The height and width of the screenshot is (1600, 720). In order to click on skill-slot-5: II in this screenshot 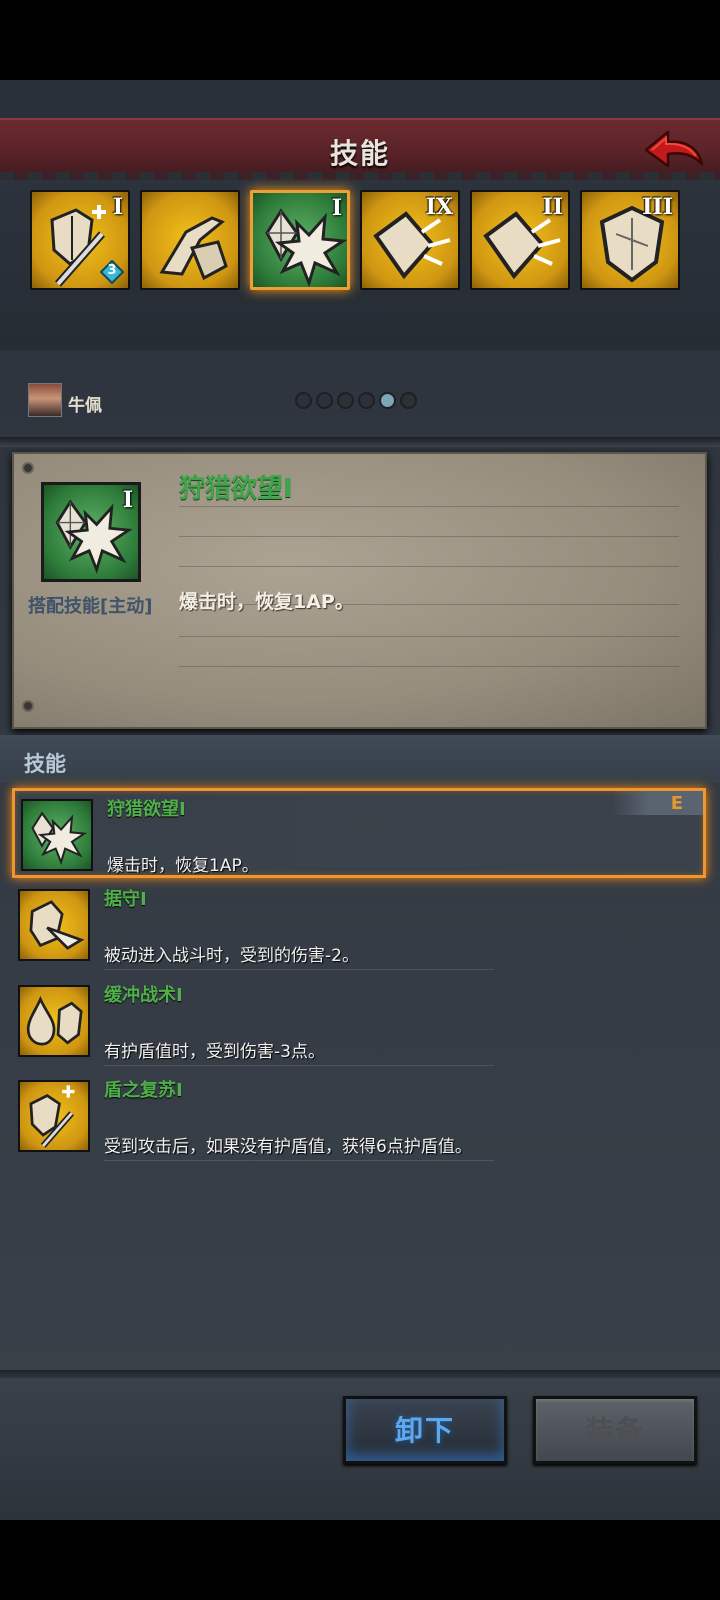, I will do `click(520, 240)`.